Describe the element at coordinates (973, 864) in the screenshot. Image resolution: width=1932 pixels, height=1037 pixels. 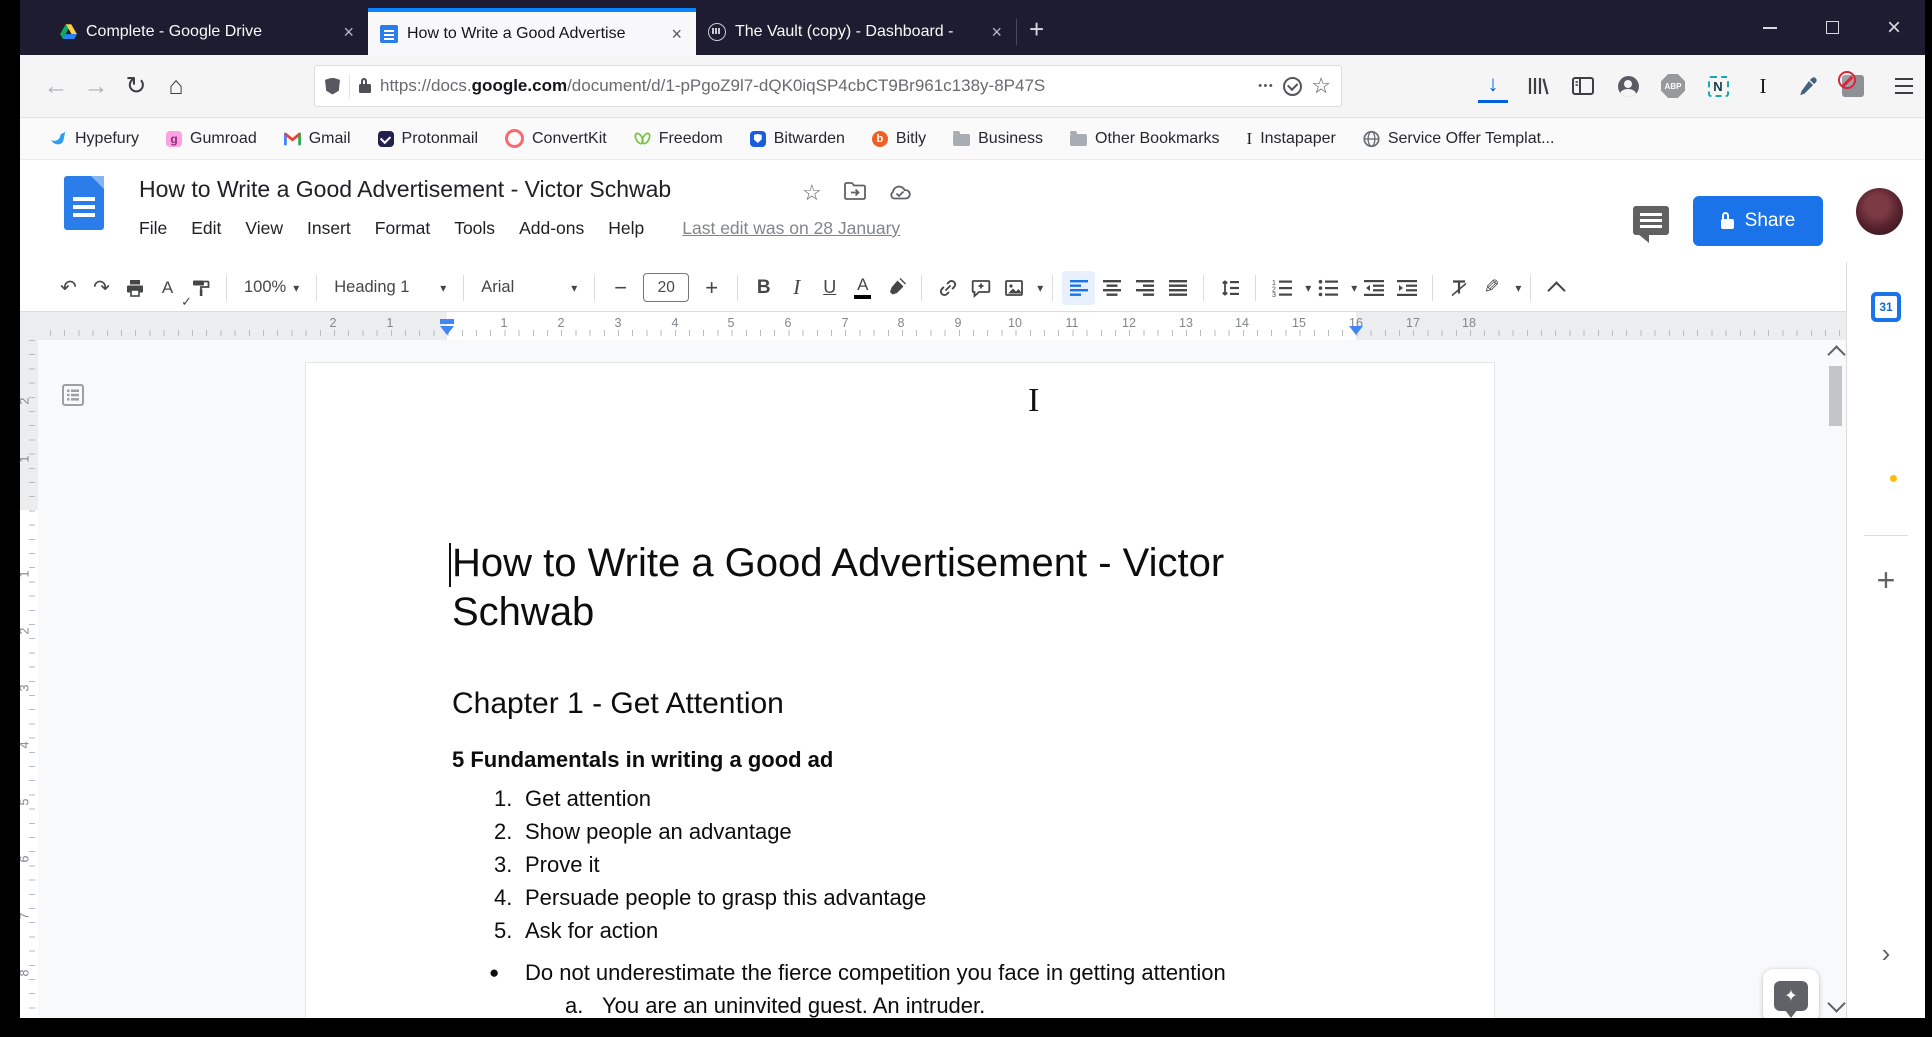
I see `list-item: 3. Prove it` at that location.